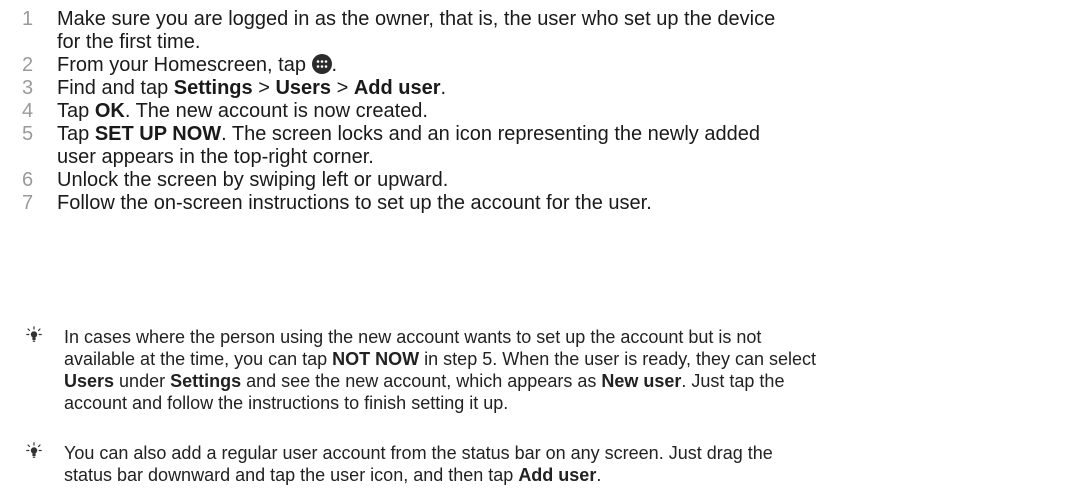 The height and width of the screenshot is (494, 1072). I want to click on step-text-part: Find and tap, so click(115, 88).